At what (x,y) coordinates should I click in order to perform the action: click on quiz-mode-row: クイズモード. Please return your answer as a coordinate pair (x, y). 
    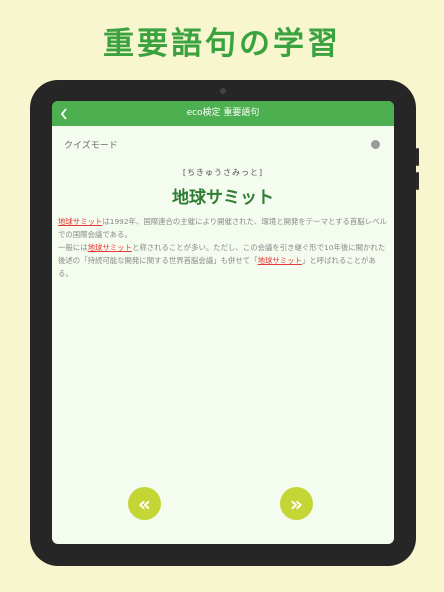
    Looking at the image, I should click on (223, 145).